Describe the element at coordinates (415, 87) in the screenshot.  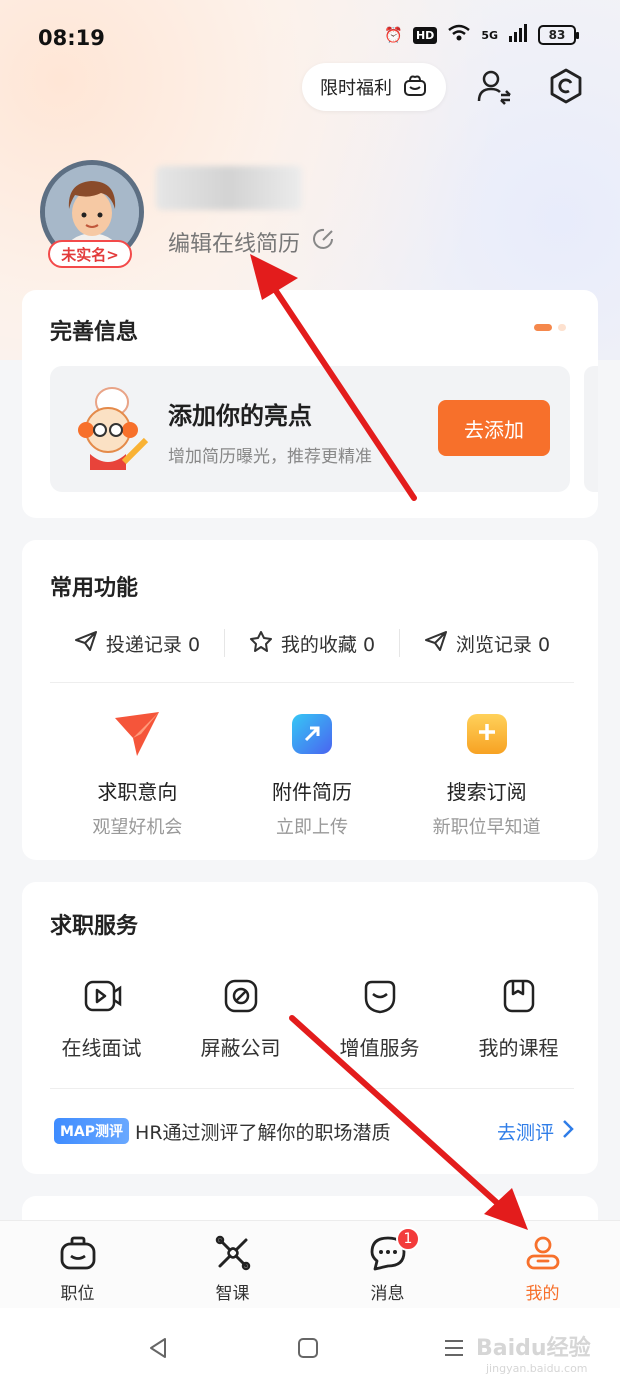
I see `gift-icon` at that location.